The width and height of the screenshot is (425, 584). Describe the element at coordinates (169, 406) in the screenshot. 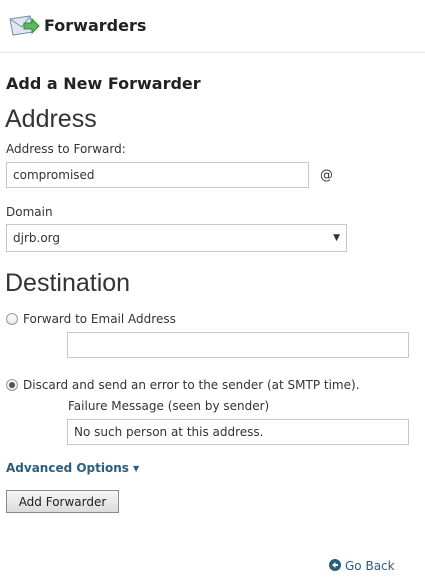

I see `failure-message-label: Failure Message (seen by sender)` at that location.